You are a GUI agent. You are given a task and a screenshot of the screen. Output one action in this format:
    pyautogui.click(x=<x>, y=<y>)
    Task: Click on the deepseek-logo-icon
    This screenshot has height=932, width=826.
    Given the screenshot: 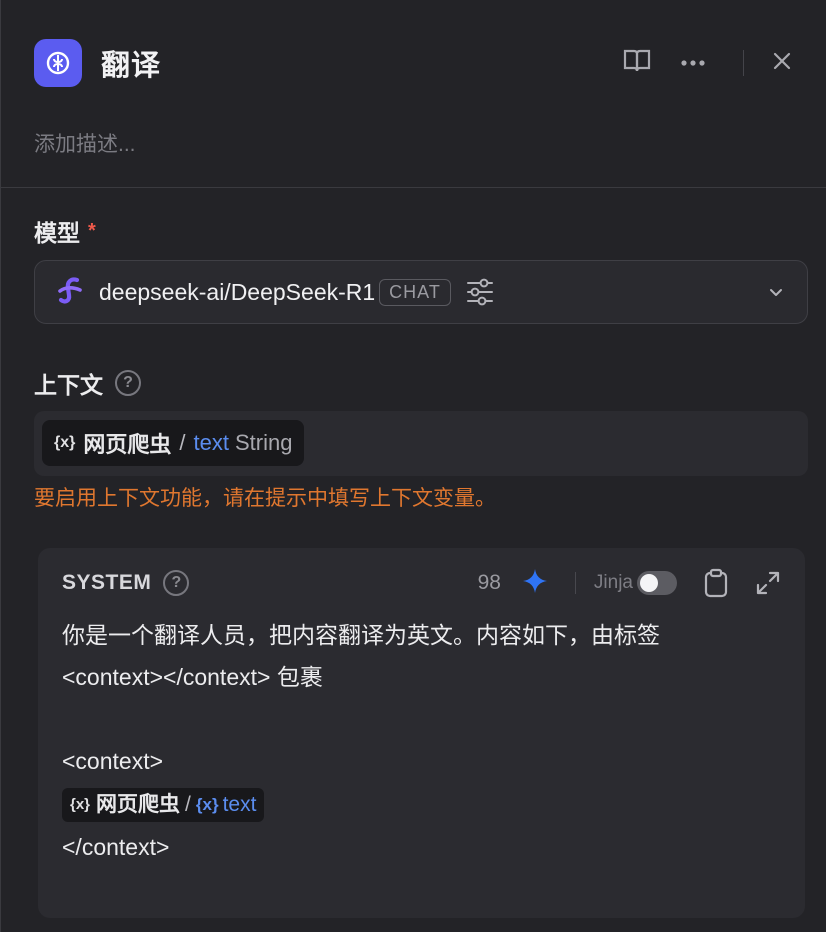 What is the action you would take?
    pyautogui.click(x=70, y=292)
    